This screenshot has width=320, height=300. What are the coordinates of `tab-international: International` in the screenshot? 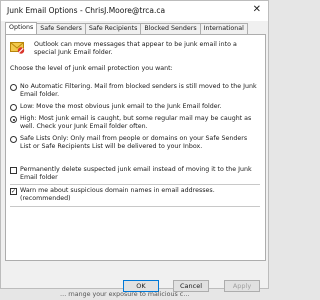 It's located at (223, 28).